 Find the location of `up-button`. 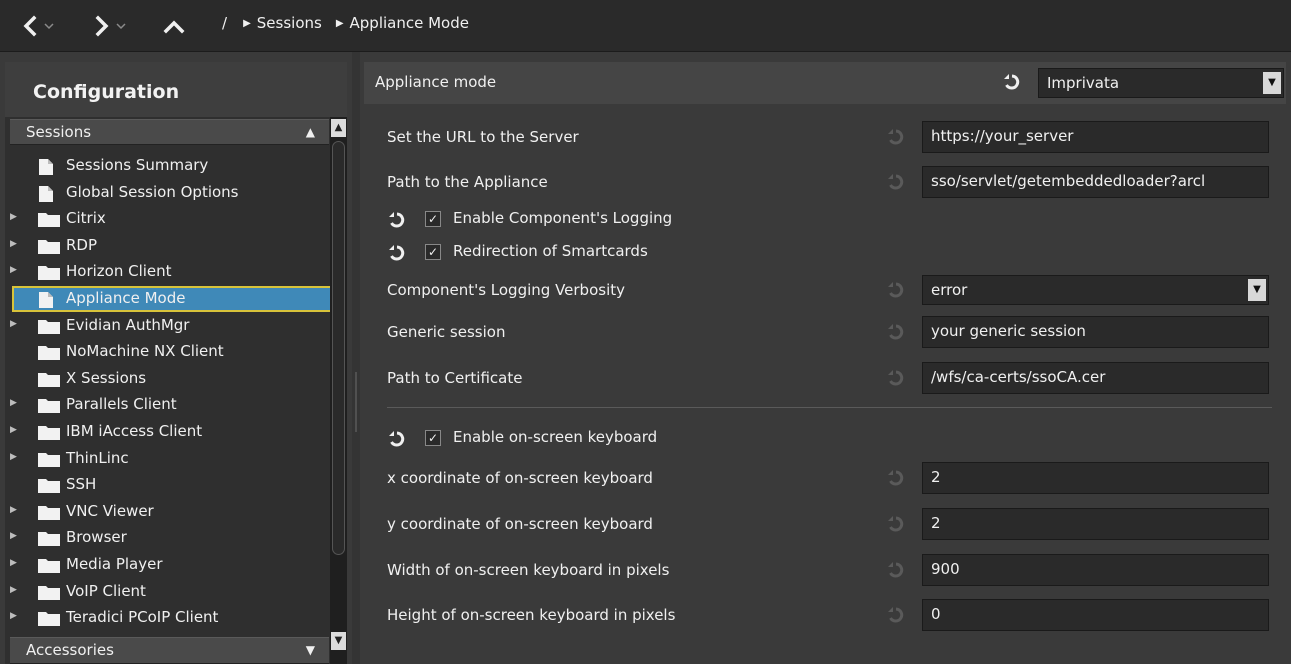

up-button is located at coordinates (174, 26).